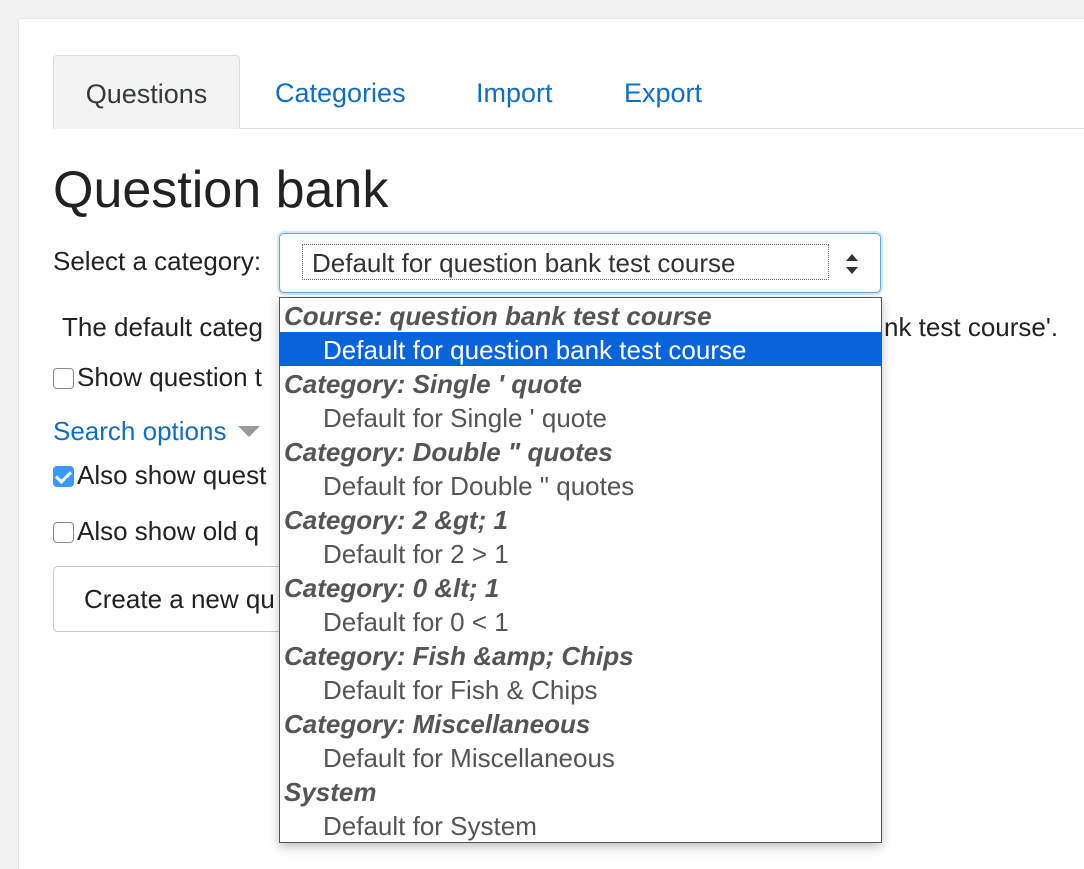 The width and height of the screenshot is (1084, 869). I want to click on caret-down-icon, so click(249, 431).